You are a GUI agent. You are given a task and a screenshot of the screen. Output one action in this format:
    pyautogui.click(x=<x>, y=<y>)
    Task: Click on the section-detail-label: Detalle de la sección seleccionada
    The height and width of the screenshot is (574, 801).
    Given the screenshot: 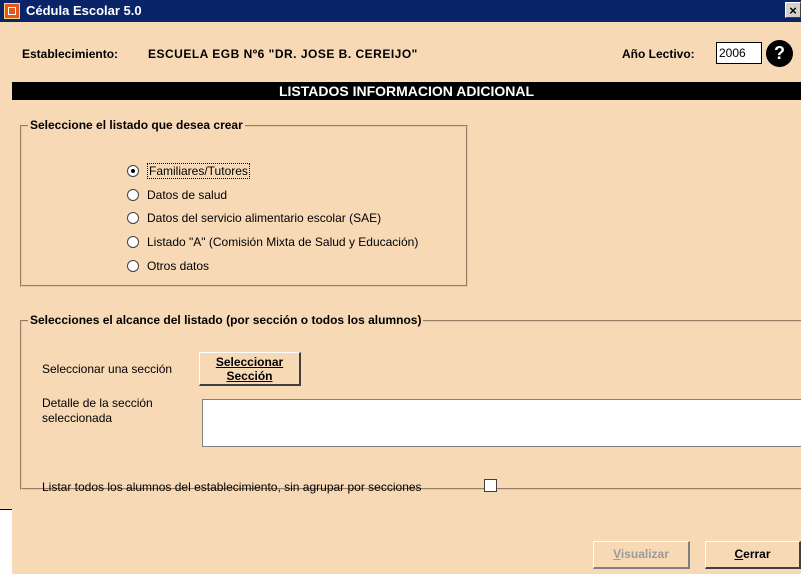 What is the action you would take?
    pyautogui.click(x=97, y=410)
    